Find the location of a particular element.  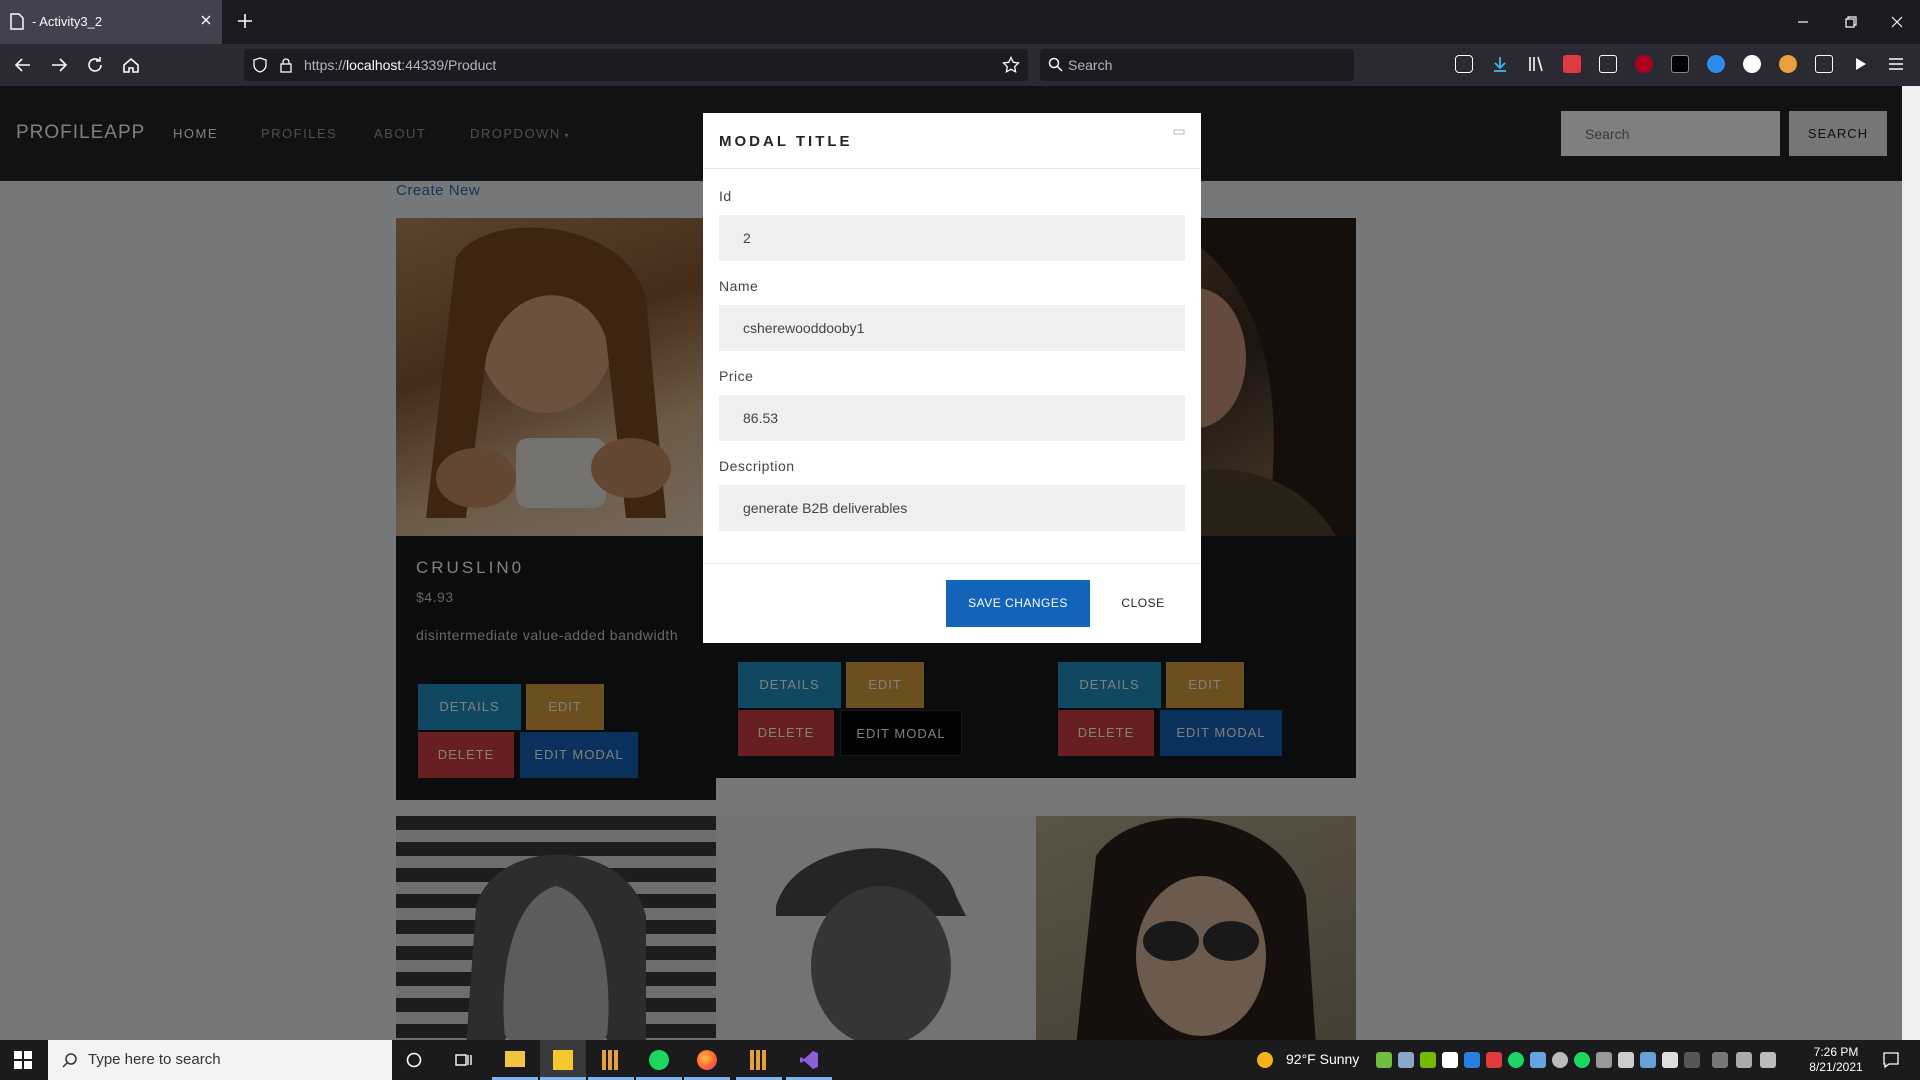

id-field: 2 is located at coordinates (952, 238).